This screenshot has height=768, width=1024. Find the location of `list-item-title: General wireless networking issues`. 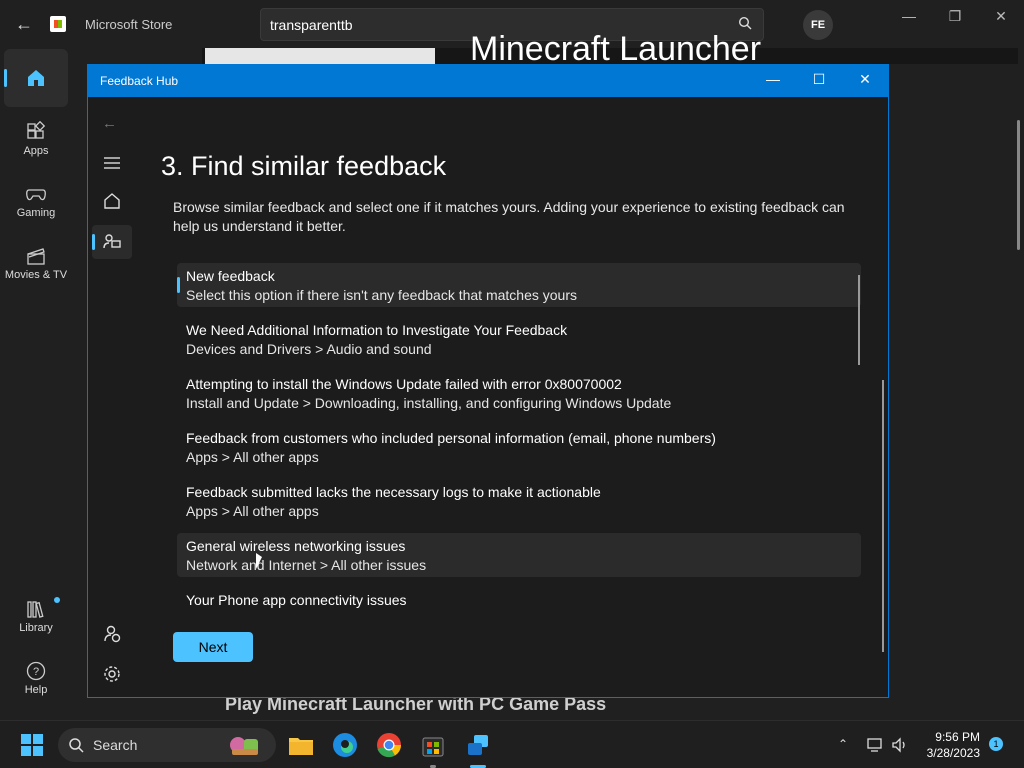

list-item-title: General wireless networking issues is located at coordinates (296, 546).